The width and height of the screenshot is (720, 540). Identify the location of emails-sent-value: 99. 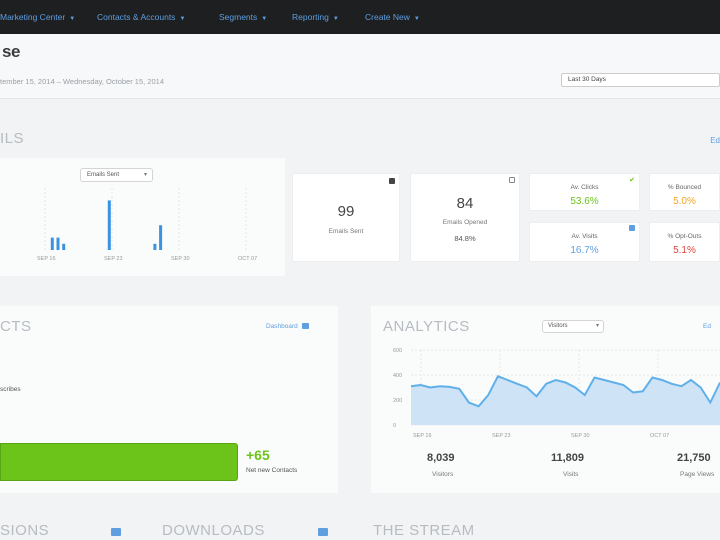
(346, 211).